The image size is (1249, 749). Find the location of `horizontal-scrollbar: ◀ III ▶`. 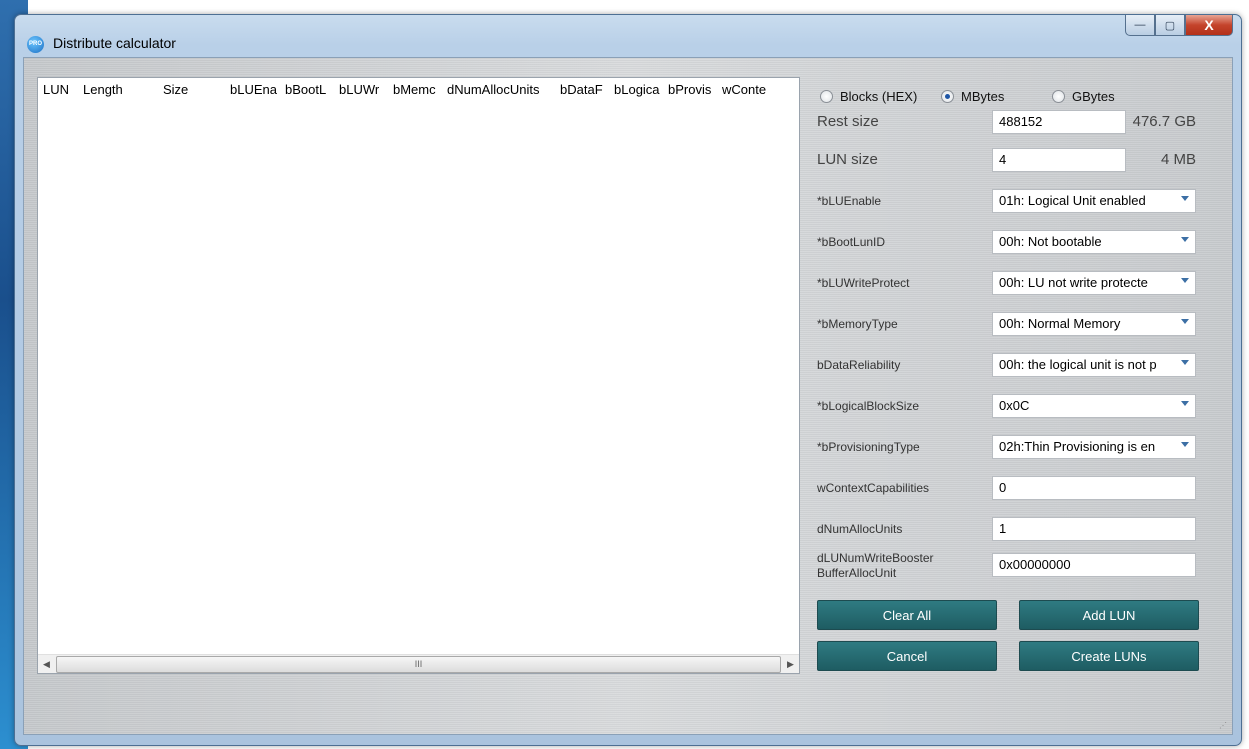

horizontal-scrollbar: ◀ III ▶ is located at coordinates (418, 663).